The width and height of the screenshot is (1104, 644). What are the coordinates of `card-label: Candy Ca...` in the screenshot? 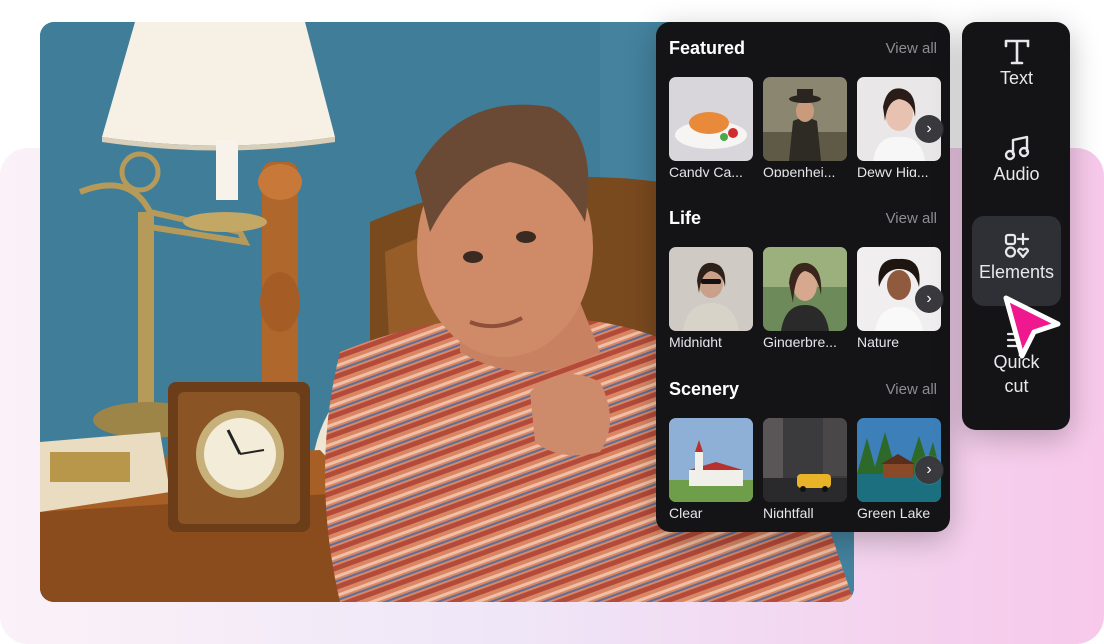 It's located at (706, 170).